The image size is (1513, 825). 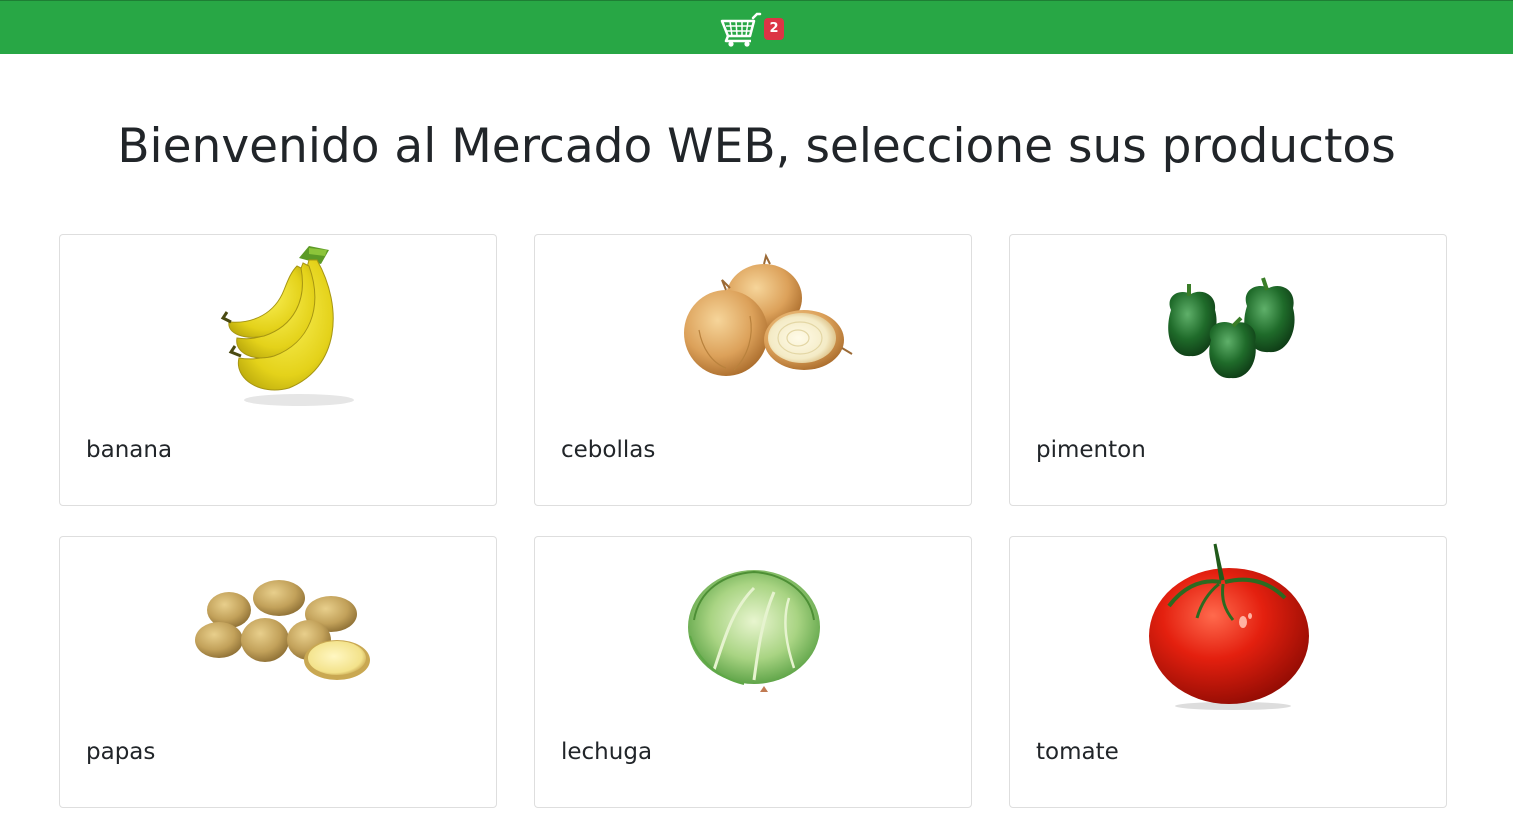 I want to click on product-card-pimenton: pimenton, so click(x=1228, y=370).